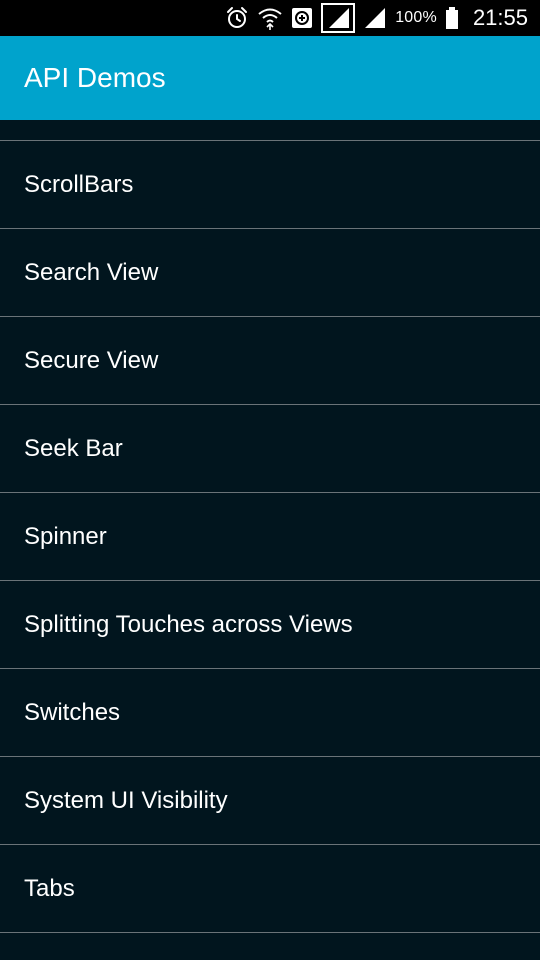 The image size is (540, 960). I want to click on list-item-label: Tabs, so click(49, 888).